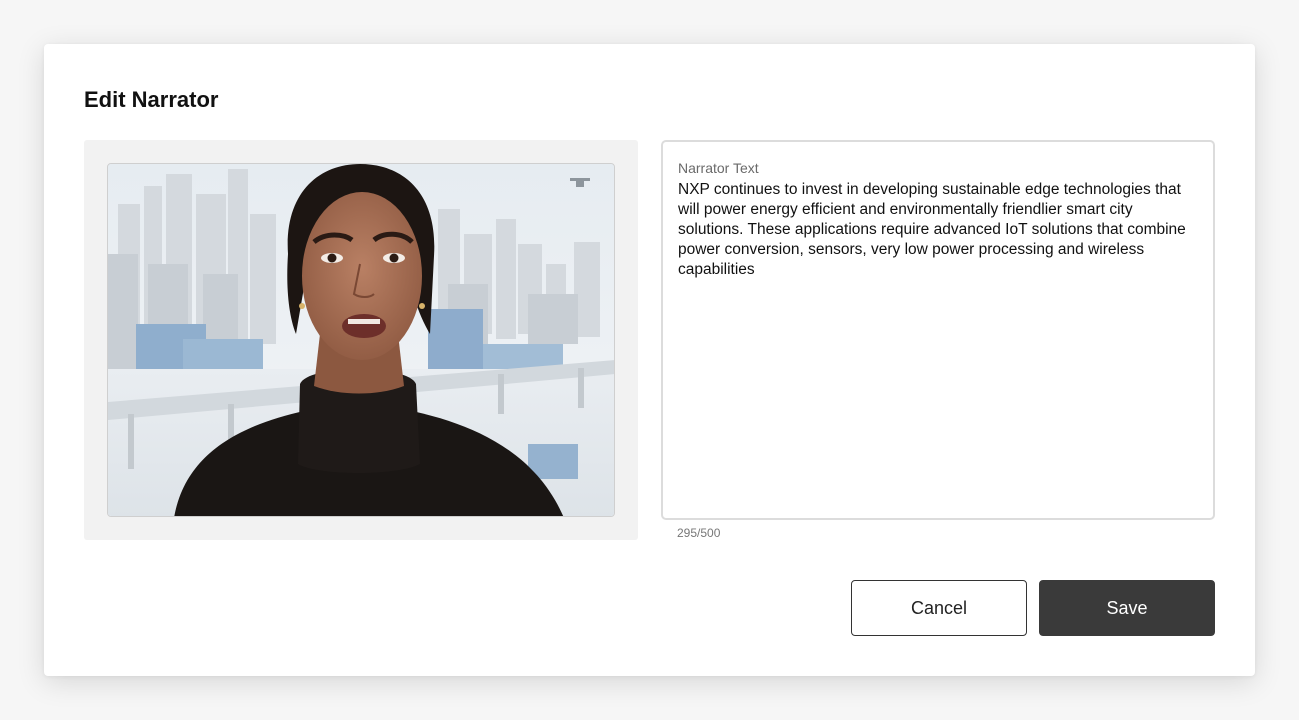  Describe the element at coordinates (151, 99) in the screenshot. I see `dialog-title: Edit Narrator` at that location.